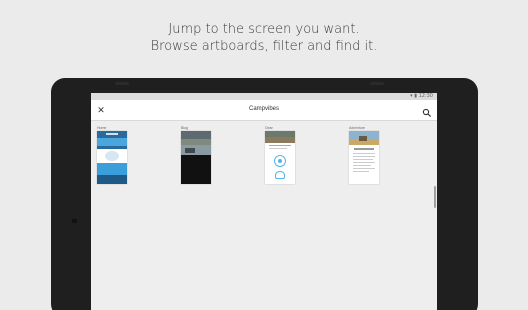  I want to click on status-icons: ▾ ▮ 12:30, so click(421, 96).